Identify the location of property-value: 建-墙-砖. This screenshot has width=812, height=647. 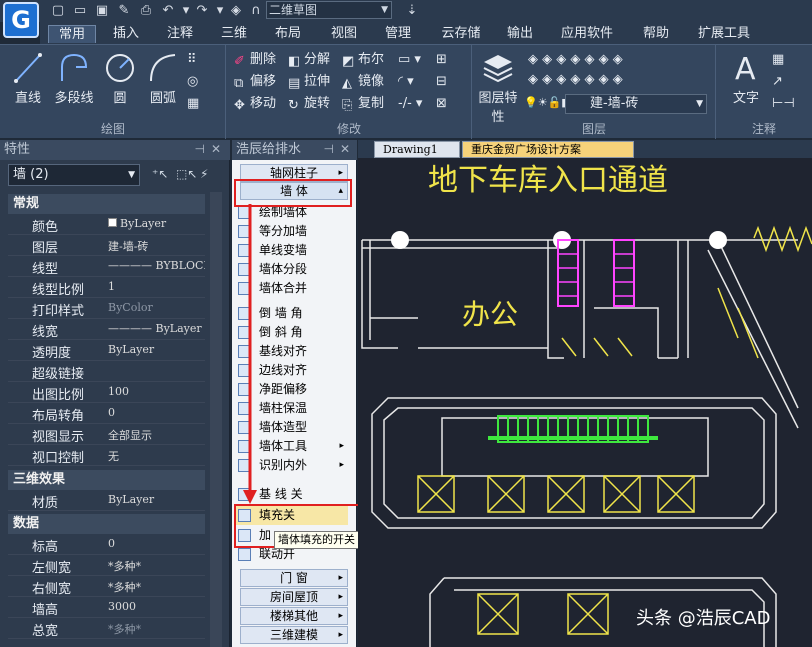
(156, 246).